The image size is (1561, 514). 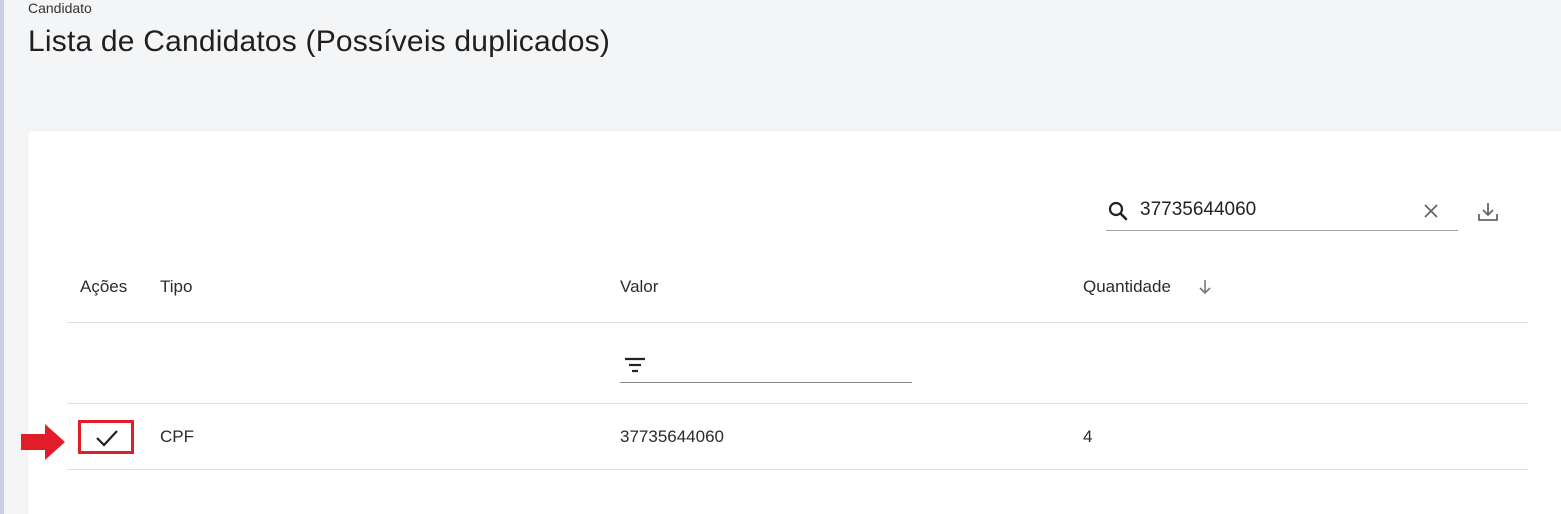 I want to click on filter-divider, so click(x=797, y=403).